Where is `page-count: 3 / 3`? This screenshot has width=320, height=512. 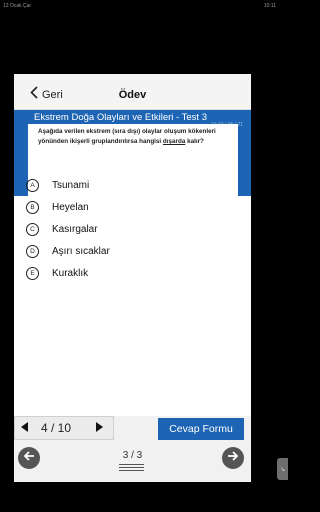 page-count: 3 / 3 is located at coordinates (132, 455).